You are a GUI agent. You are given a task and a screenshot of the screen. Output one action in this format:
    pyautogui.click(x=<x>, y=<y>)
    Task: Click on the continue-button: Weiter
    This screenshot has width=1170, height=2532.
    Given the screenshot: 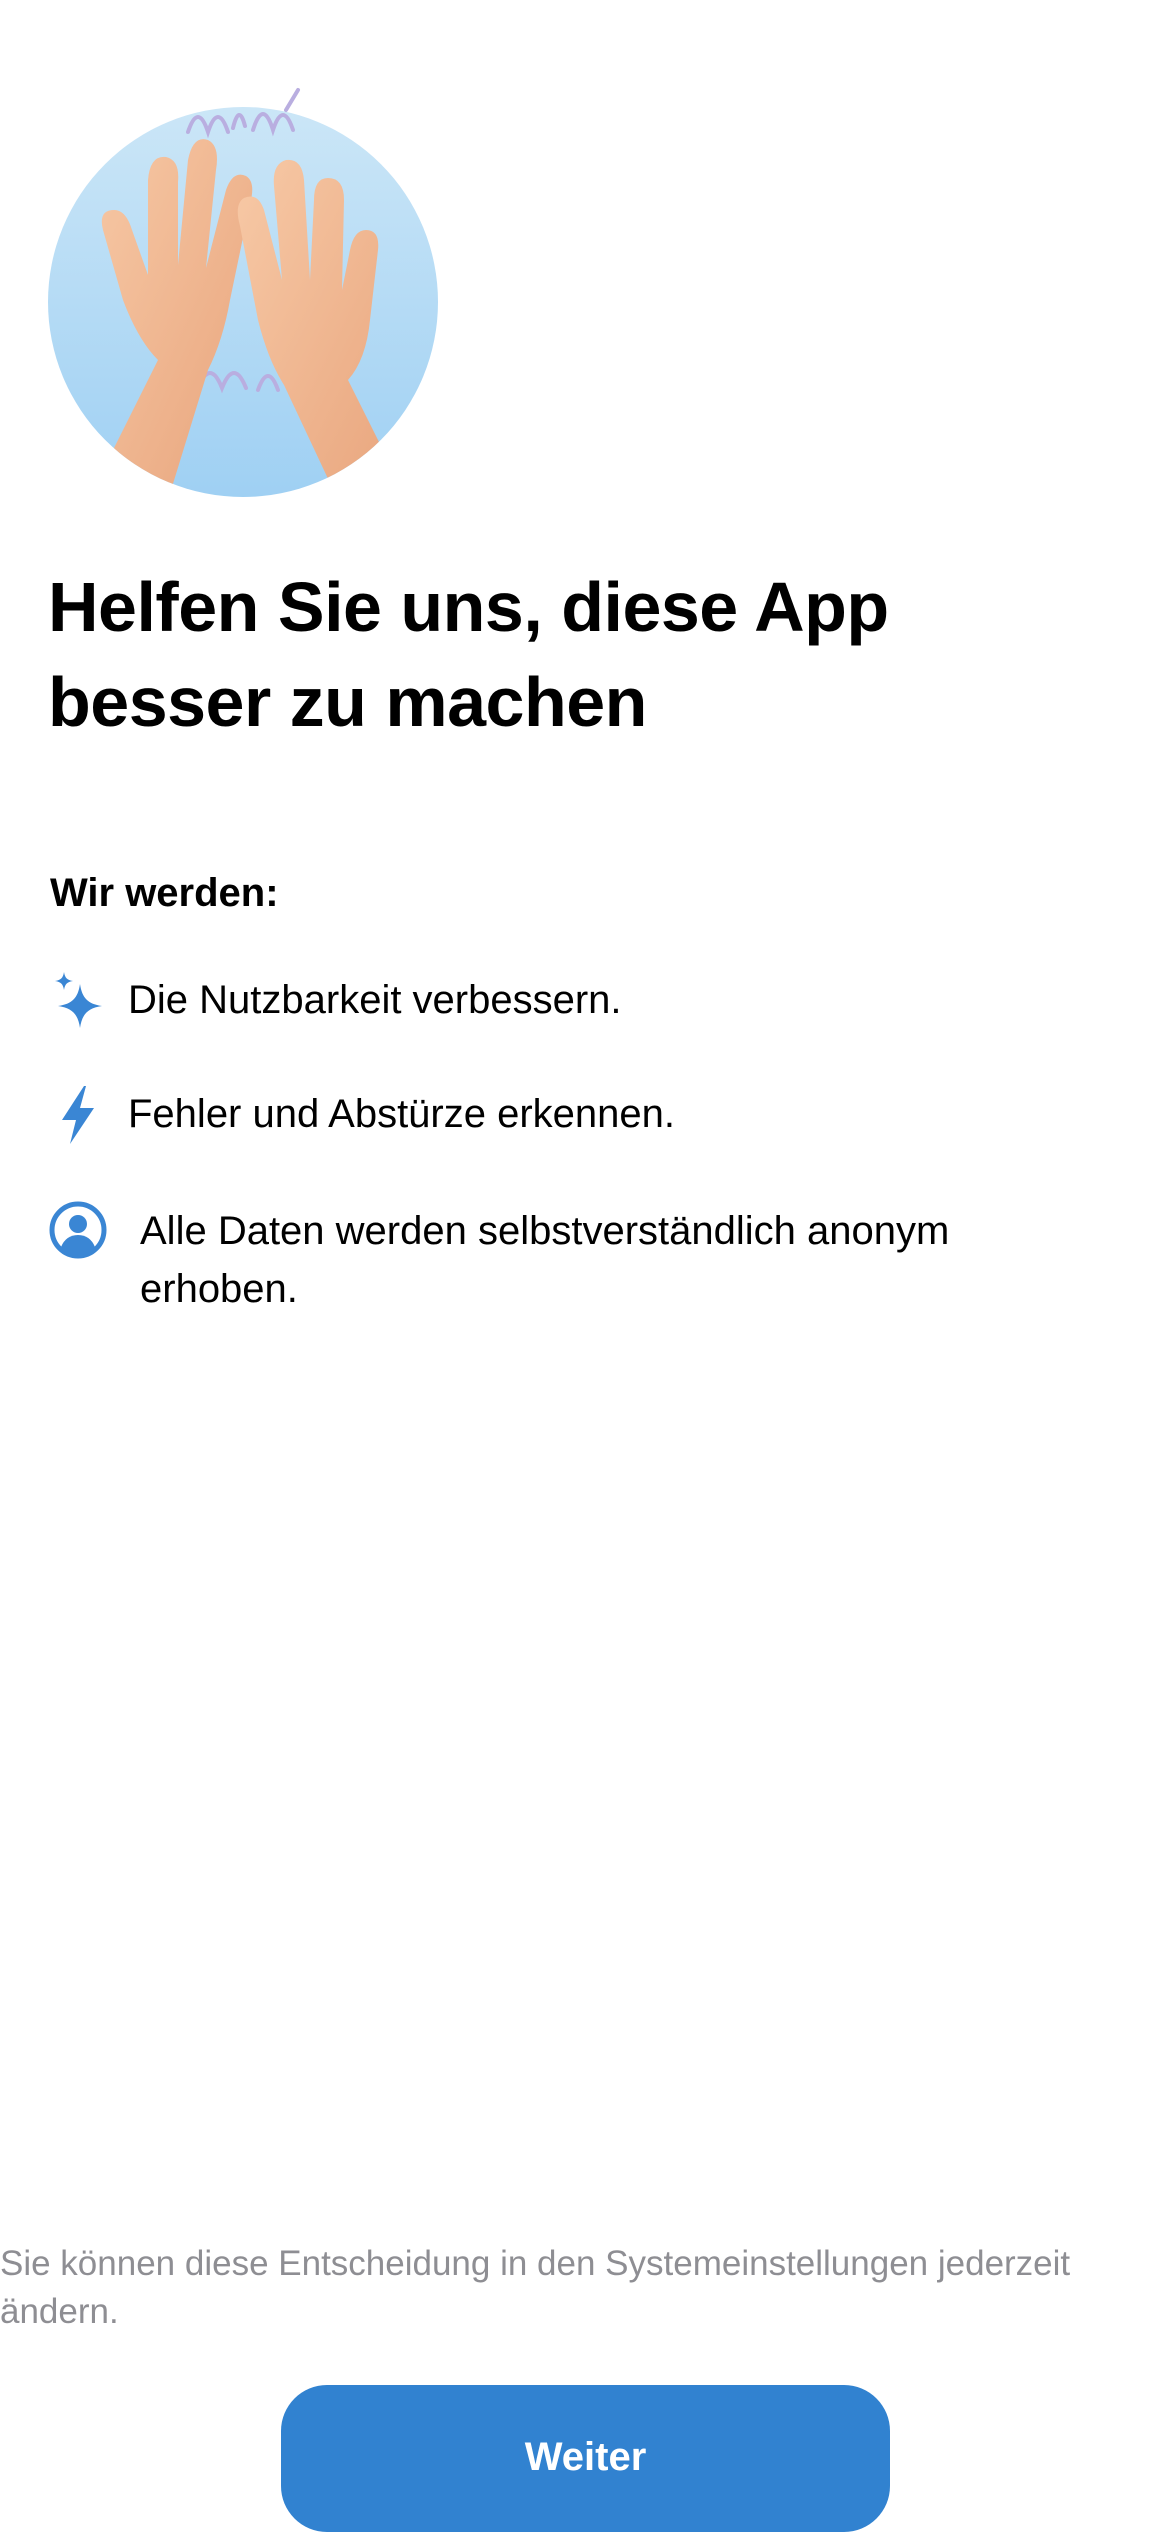 What is the action you would take?
    pyautogui.click(x=585, y=2458)
    